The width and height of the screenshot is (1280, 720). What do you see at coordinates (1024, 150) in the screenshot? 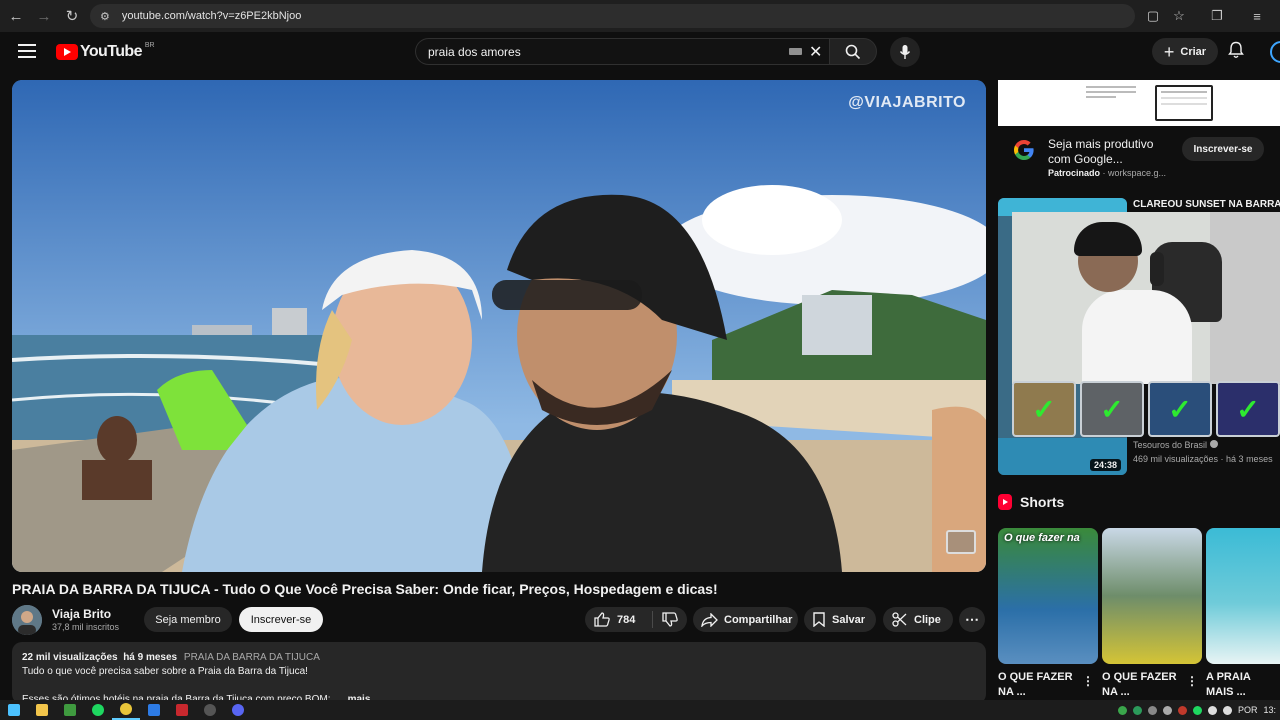
I see `google-logo-icon` at bounding box center [1024, 150].